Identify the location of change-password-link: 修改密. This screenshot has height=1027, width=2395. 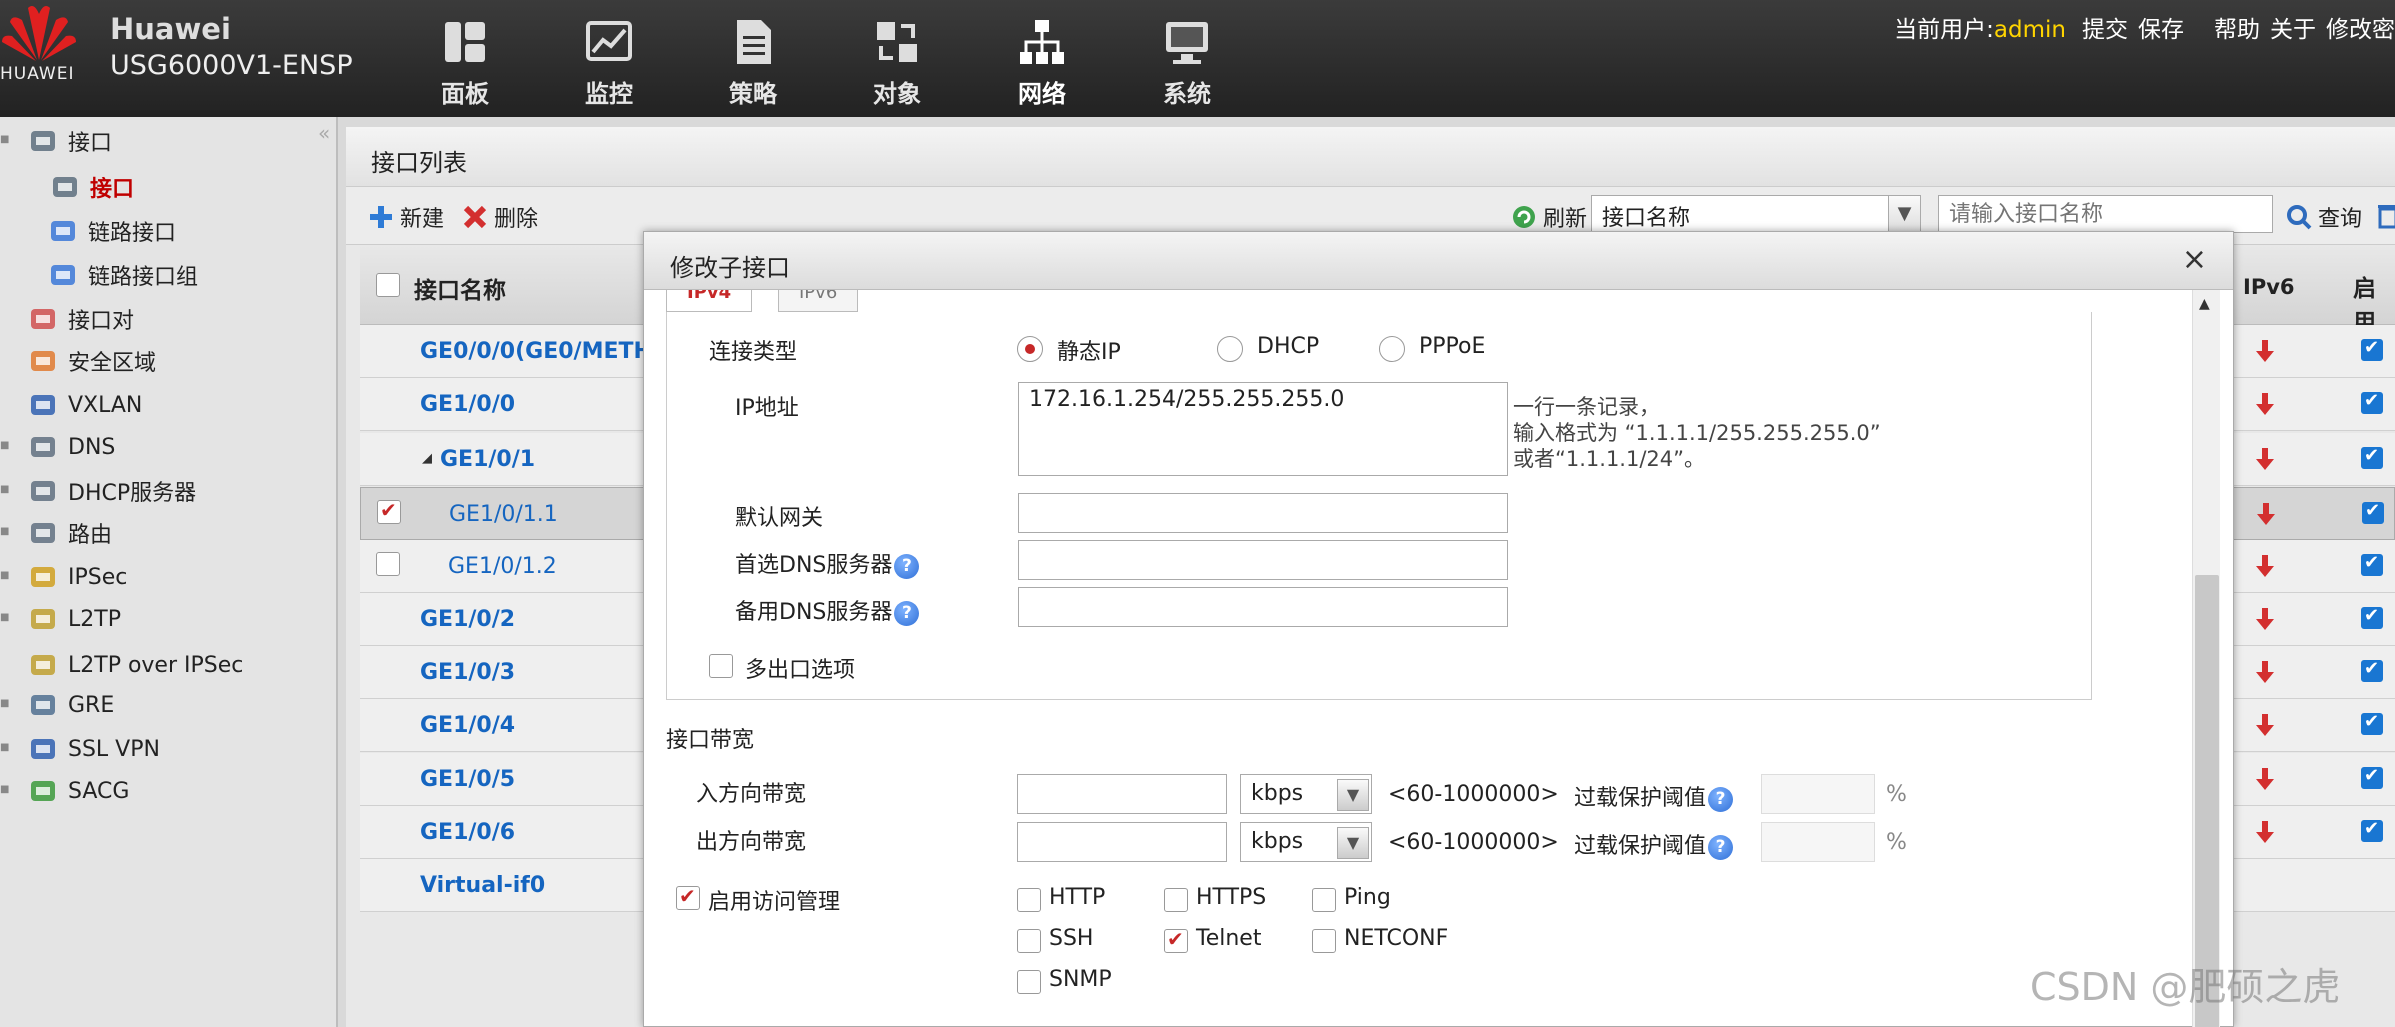
(2360, 30).